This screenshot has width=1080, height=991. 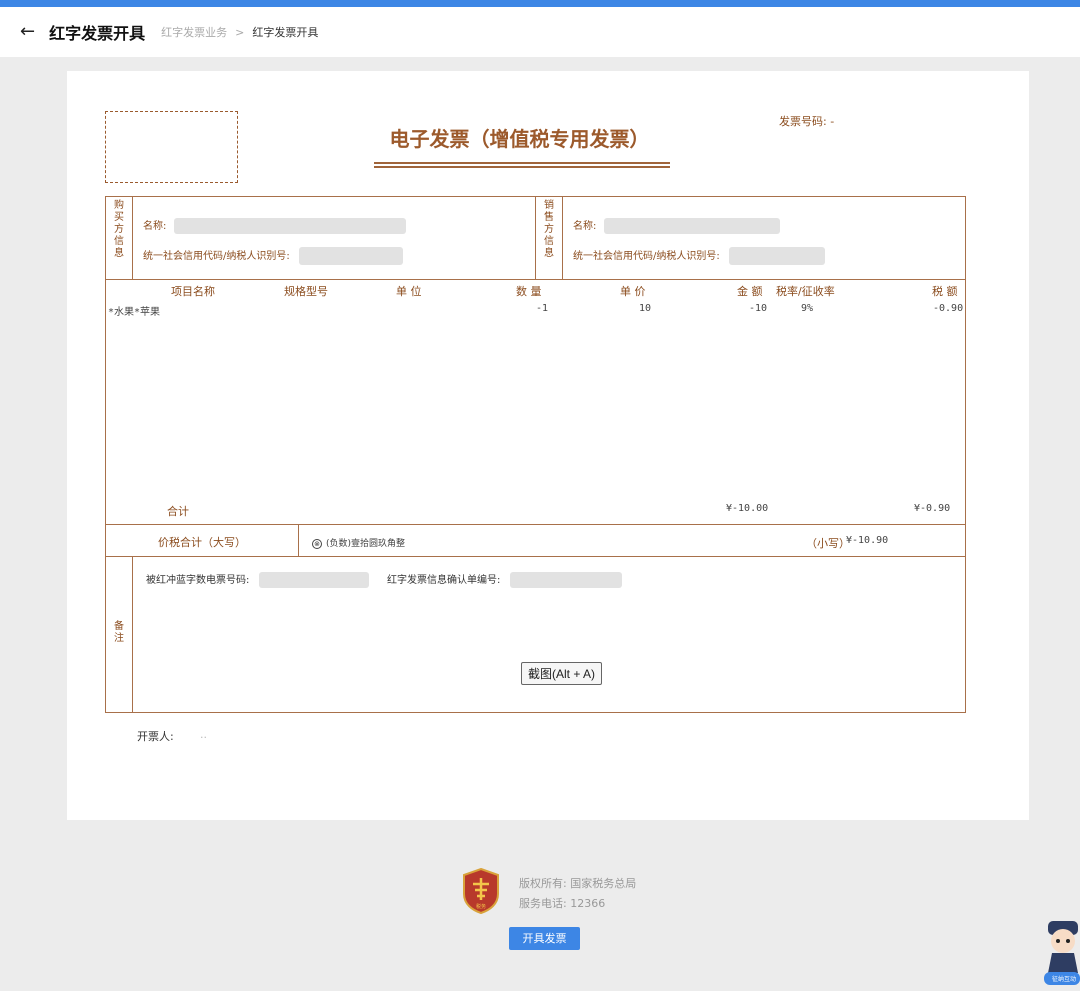 What do you see at coordinates (948, 308) in the screenshot?
I see `item-tax: -0.90` at bounding box center [948, 308].